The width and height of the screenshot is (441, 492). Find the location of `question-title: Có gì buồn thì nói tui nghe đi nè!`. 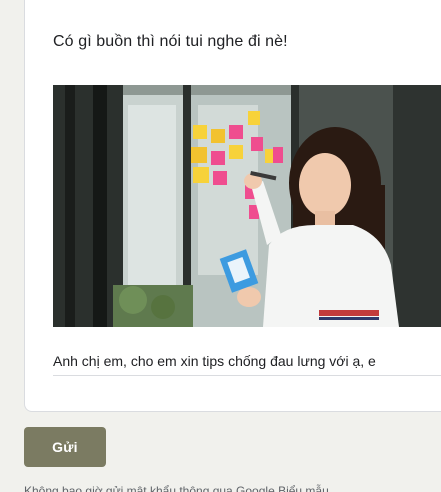

question-title: Có gì buồn thì nói tui nghe đi nè! is located at coordinates (170, 41).